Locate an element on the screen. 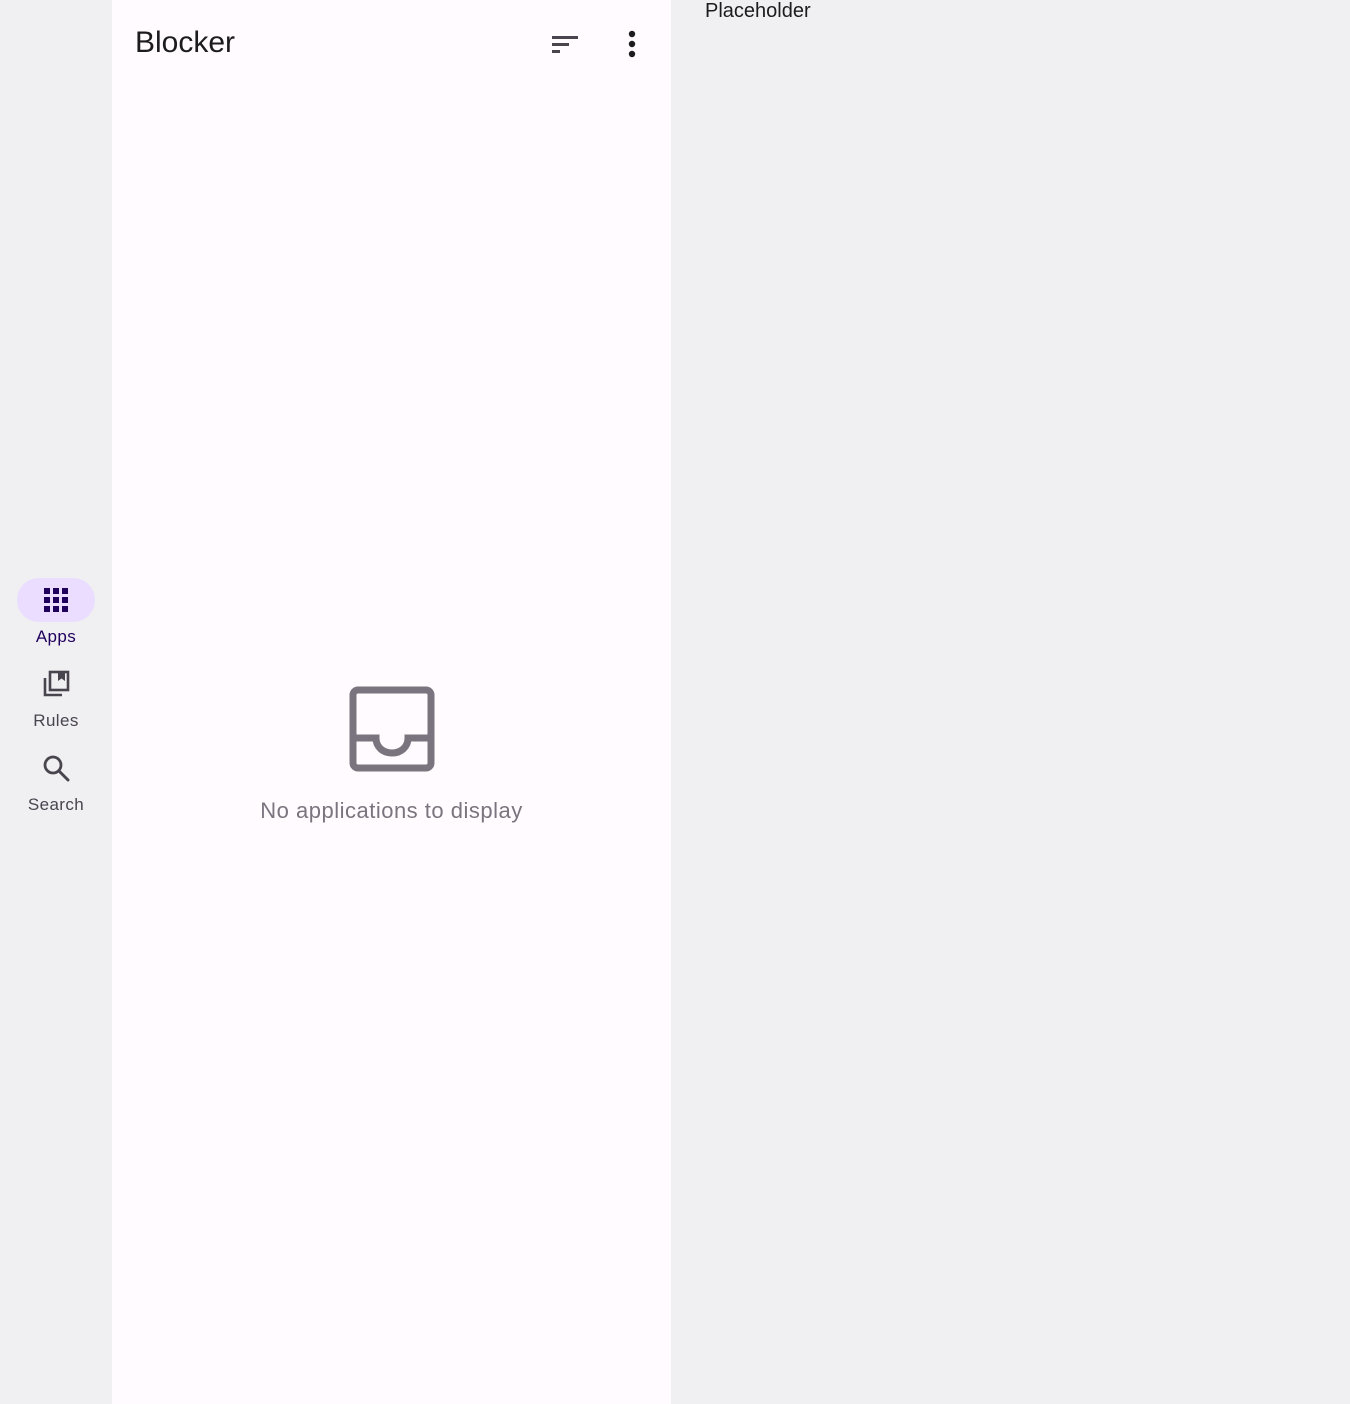 The image size is (1350, 1404). page-title: Blocker is located at coordinates (185, 42).